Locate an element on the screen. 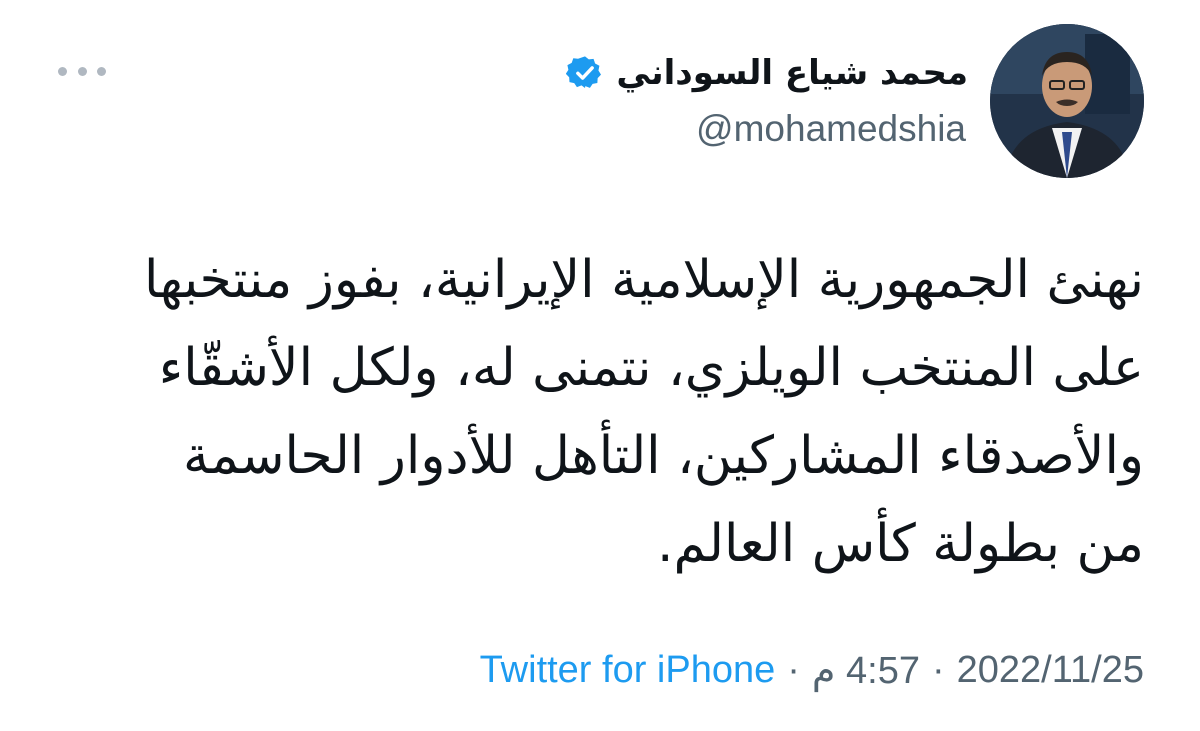 This screenshot has height=731, width=1200. avatar-photo-icon is located at coordinates (1067, 101).